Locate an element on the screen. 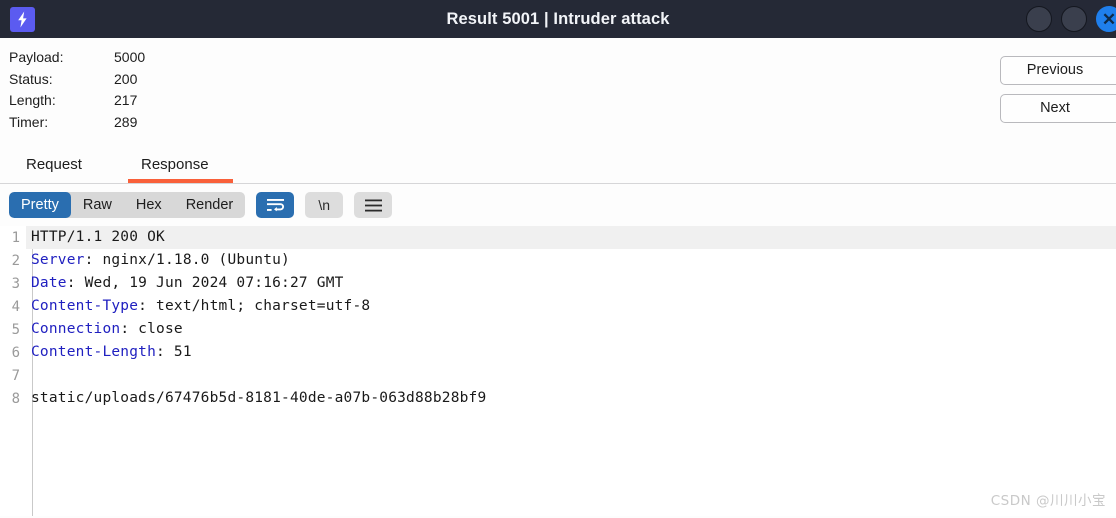 The width and height of the screenshot is (1116, 518). response-toolbar: Pretty Raw Hex Render \n is located at coordinates (558, 205).